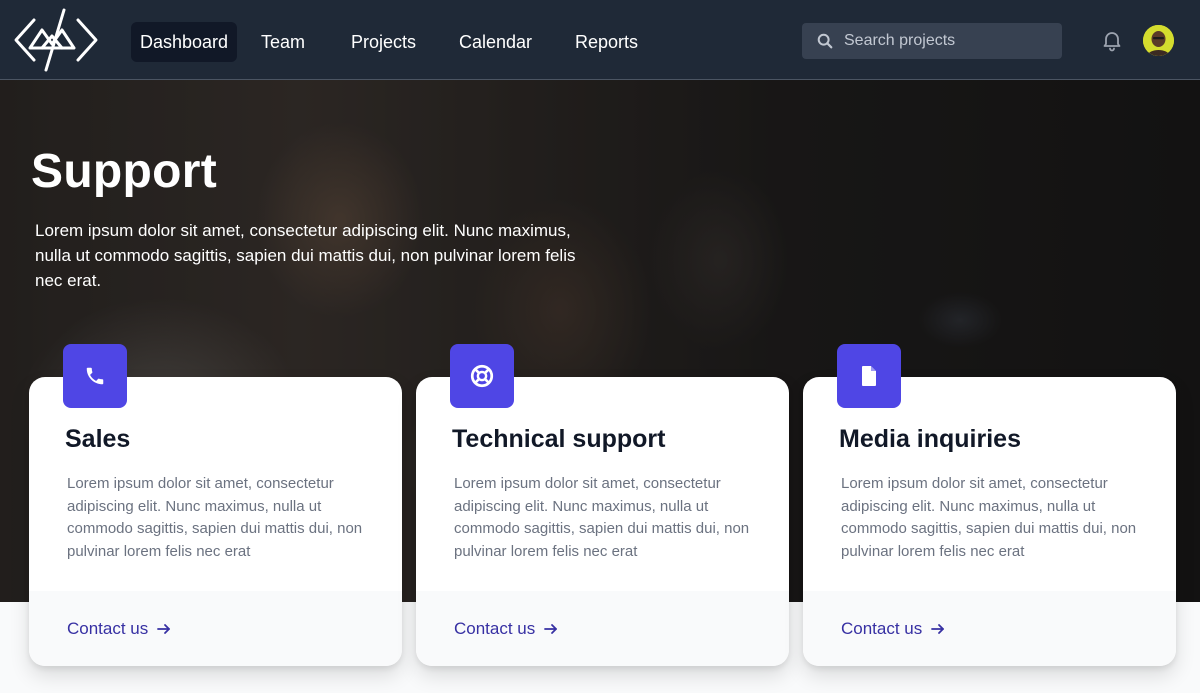 Image resolution: width=1200 pixels, height=693 pixels. I want to click on lifebuoy-icon, so click(482, 376).